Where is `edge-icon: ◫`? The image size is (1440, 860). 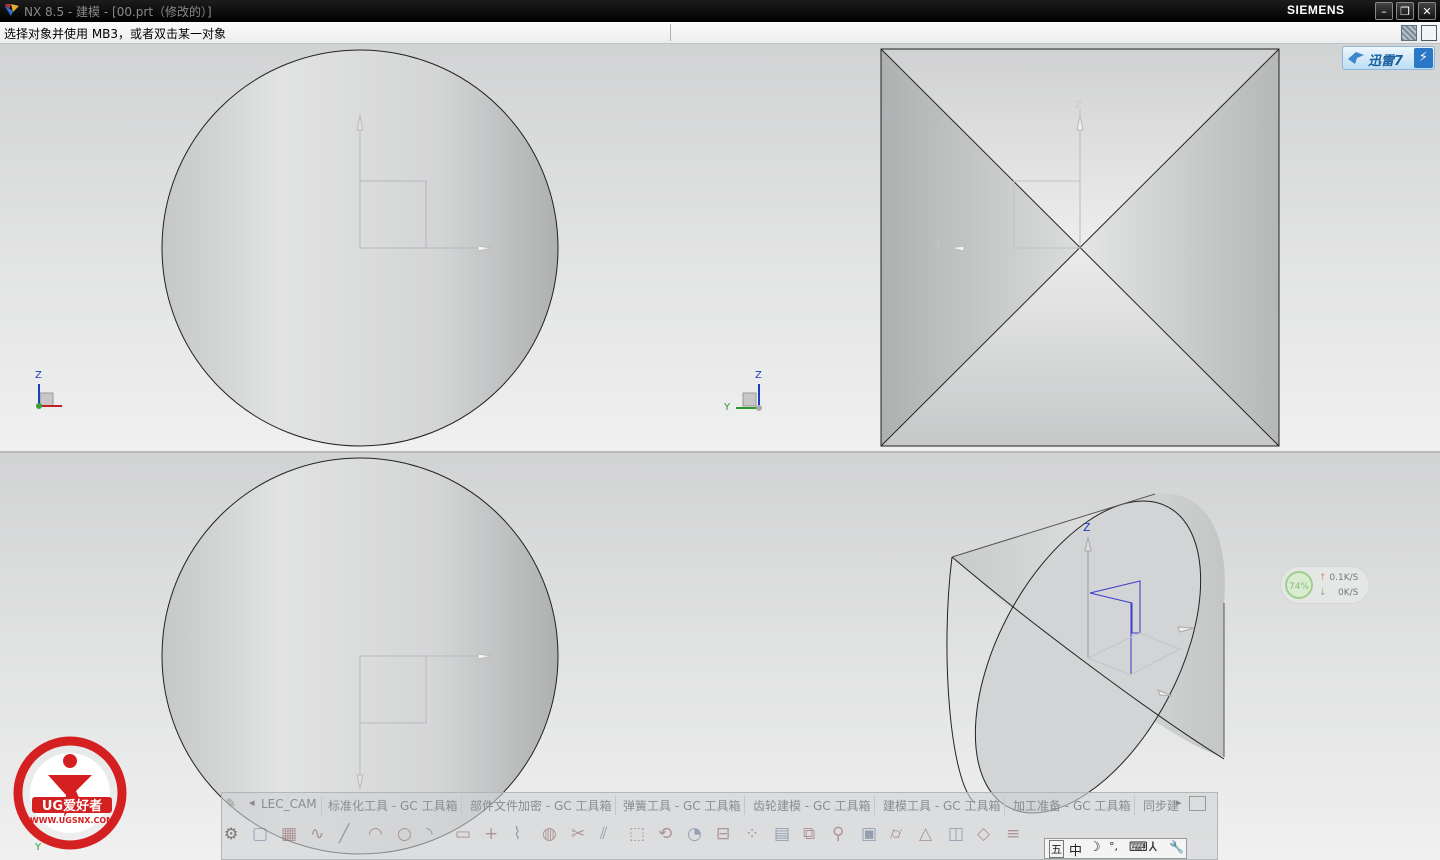
edge-icon: ◫ is located at coordinates (958, 834).